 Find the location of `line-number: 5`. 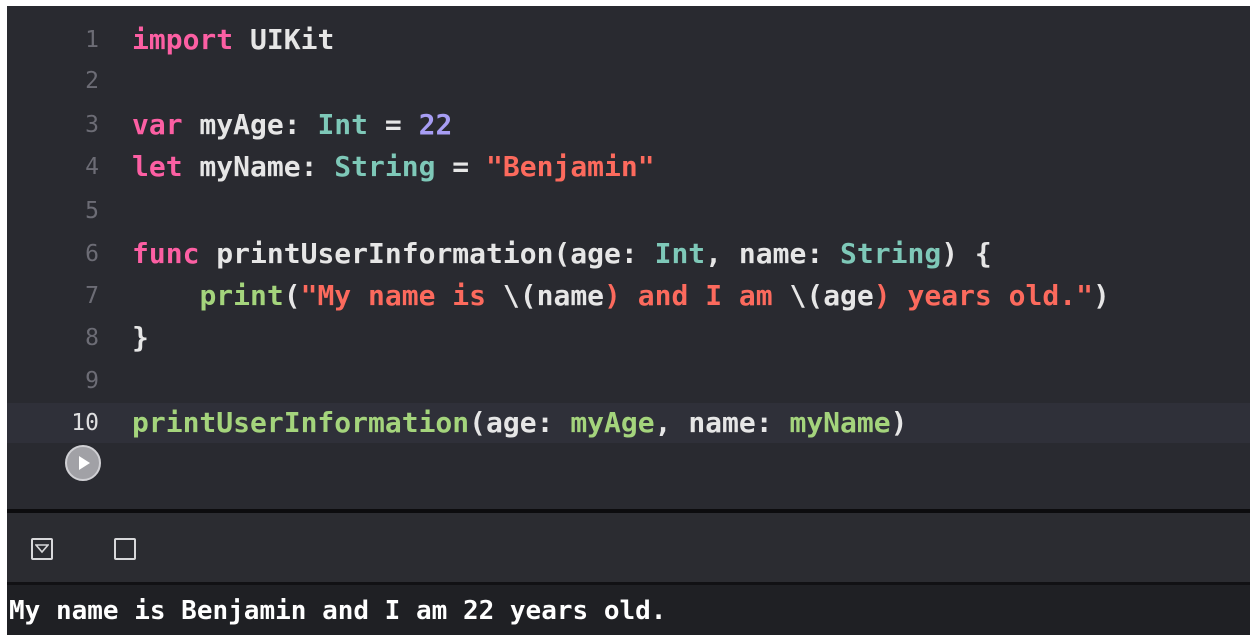

line-number: 5 is located at coordinates (73, 211).